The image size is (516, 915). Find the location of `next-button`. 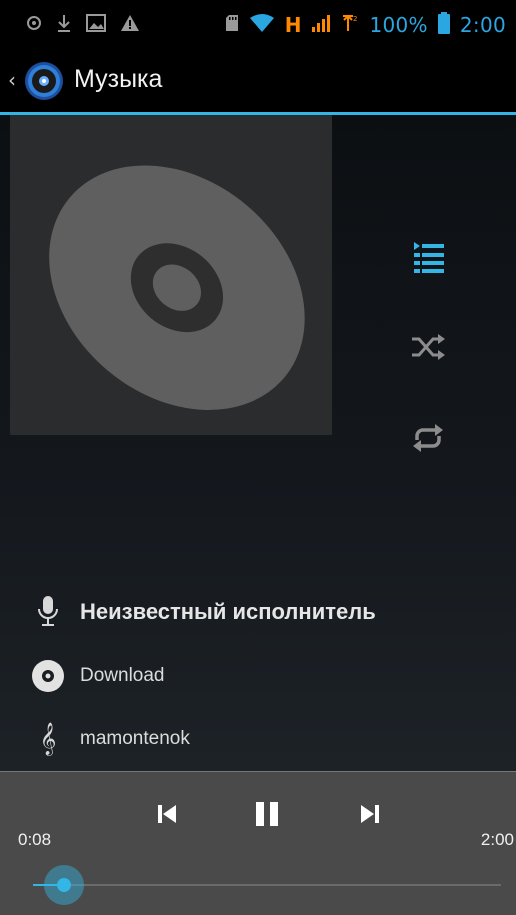

next-button is located at coordinates (370, 814).